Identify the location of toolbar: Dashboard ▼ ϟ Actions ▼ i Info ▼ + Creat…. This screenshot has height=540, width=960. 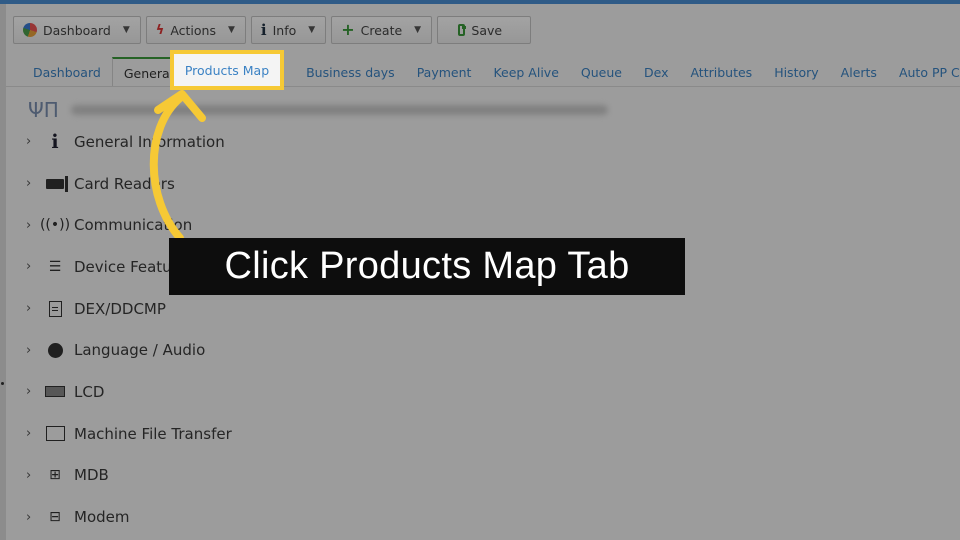
(272, 31).